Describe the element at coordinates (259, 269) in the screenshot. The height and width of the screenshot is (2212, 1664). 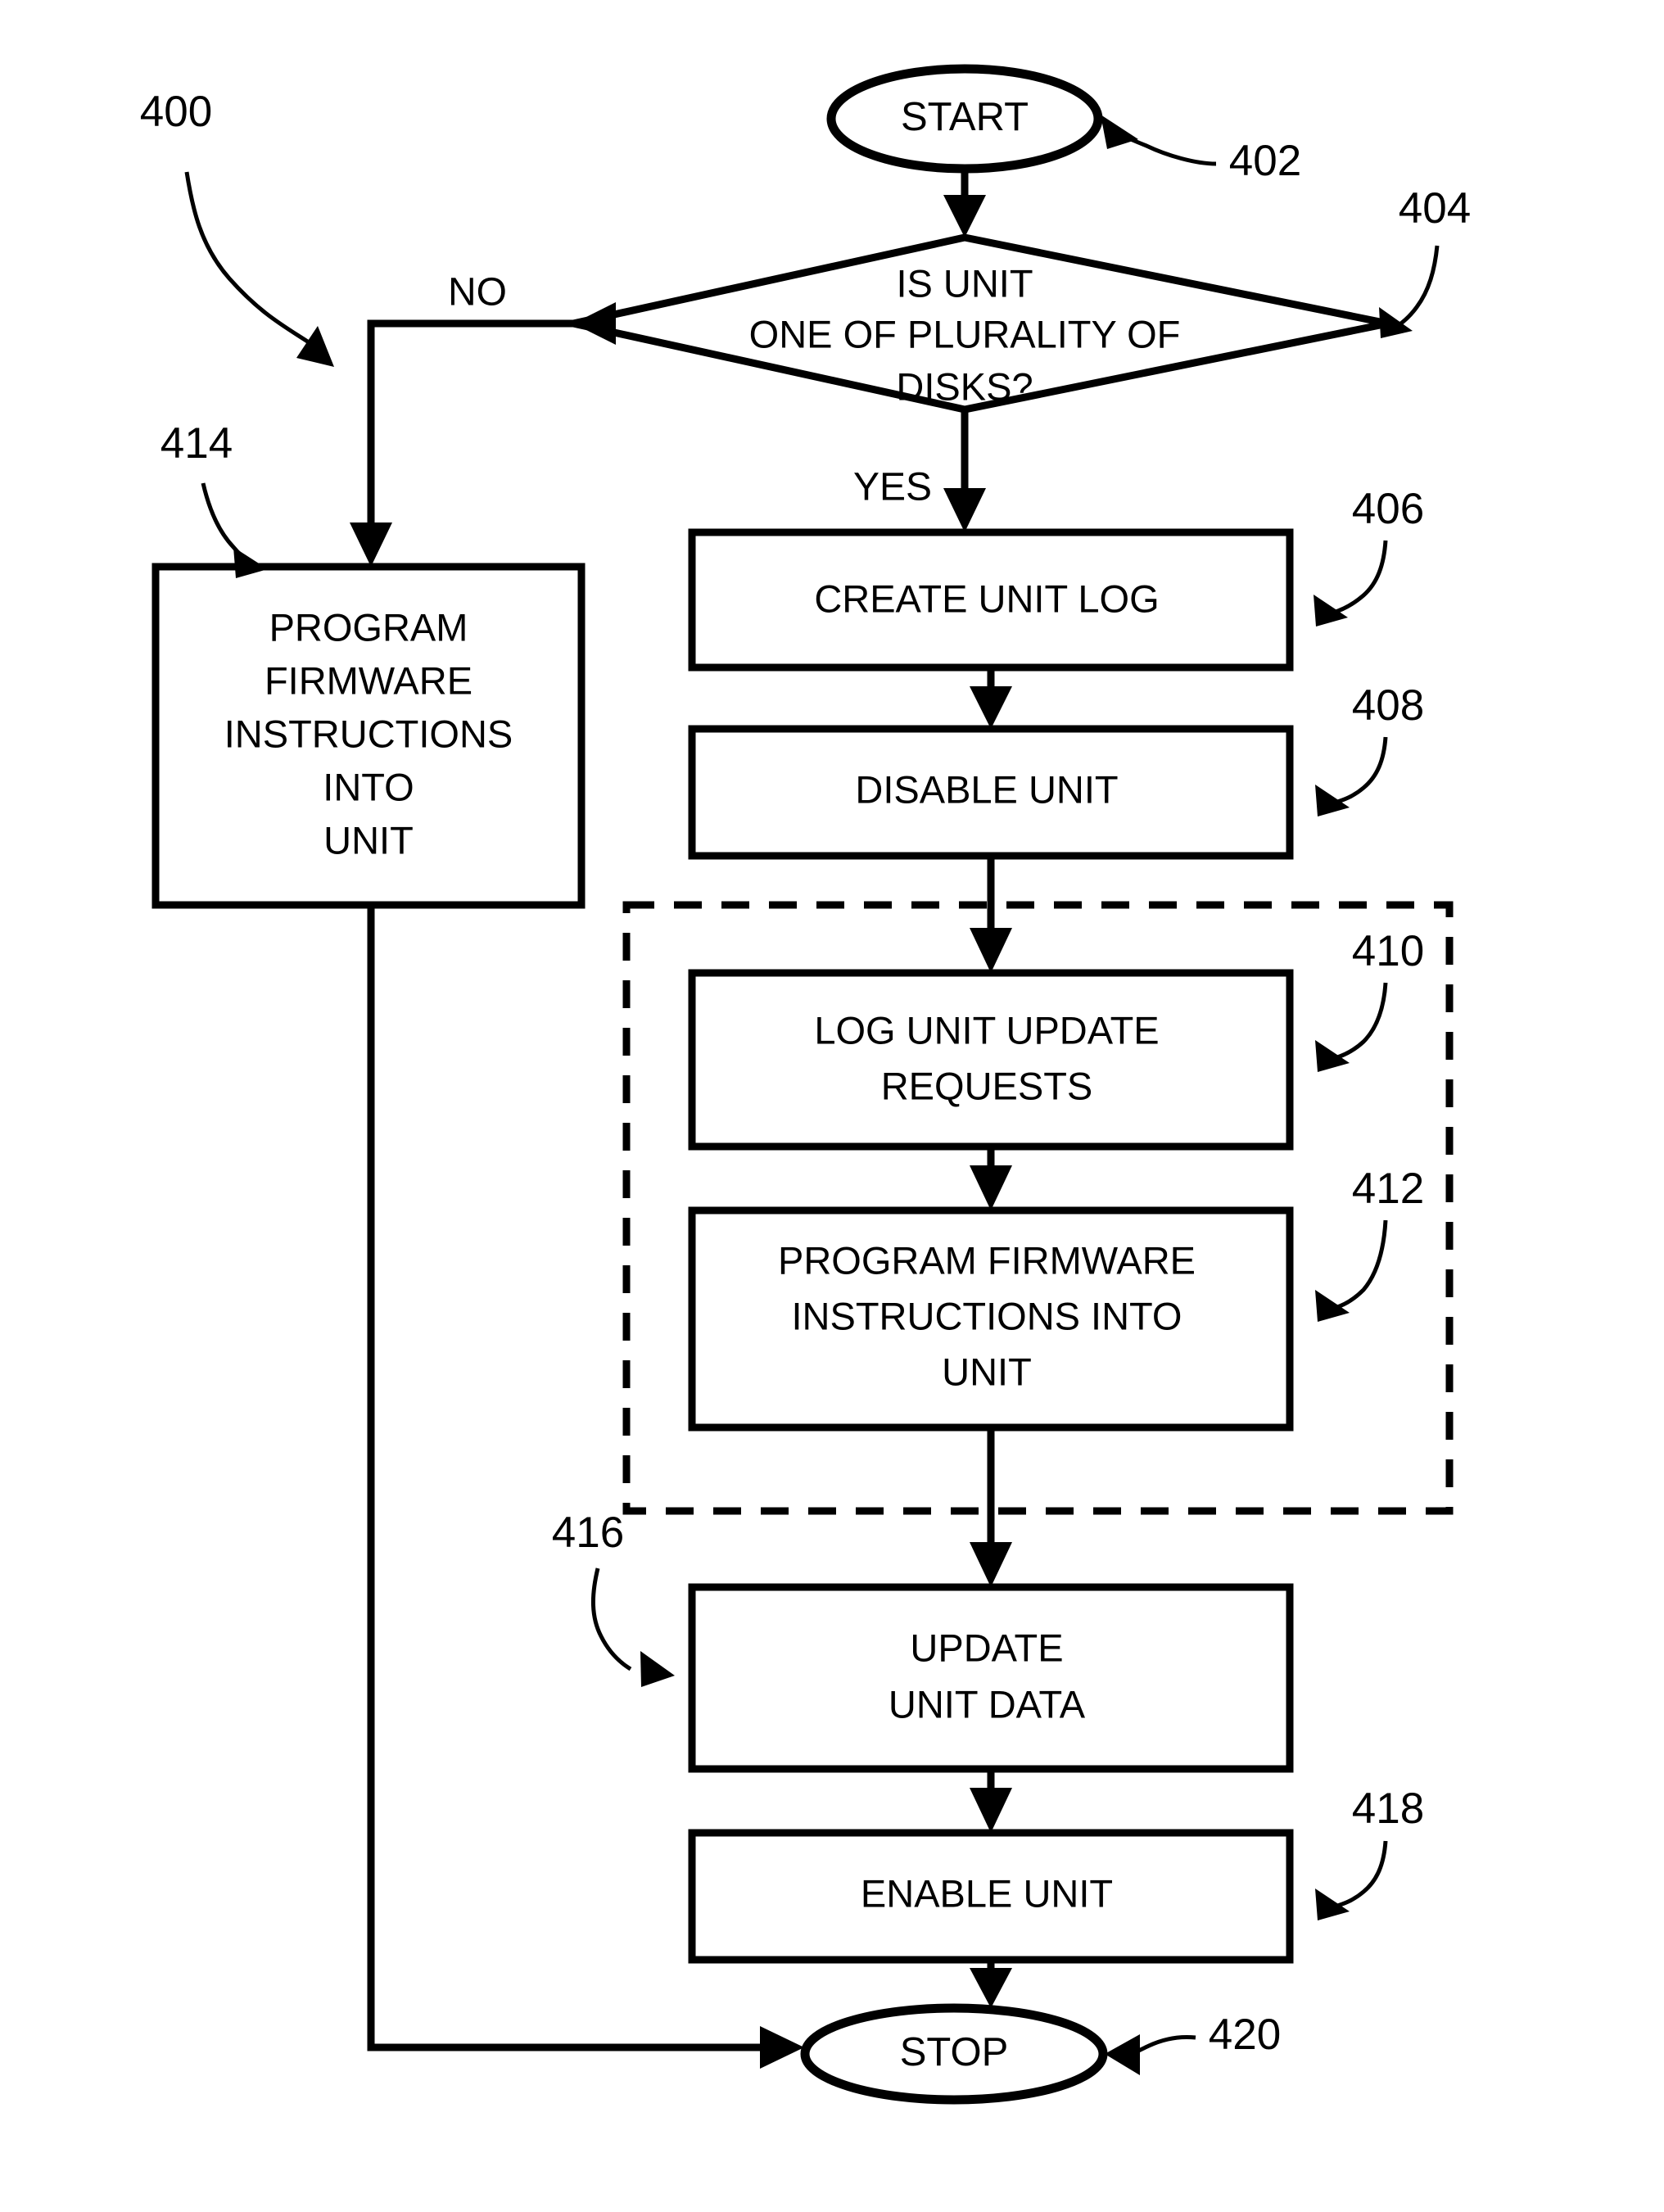
I see `figure-ref-400-leader` at that location.